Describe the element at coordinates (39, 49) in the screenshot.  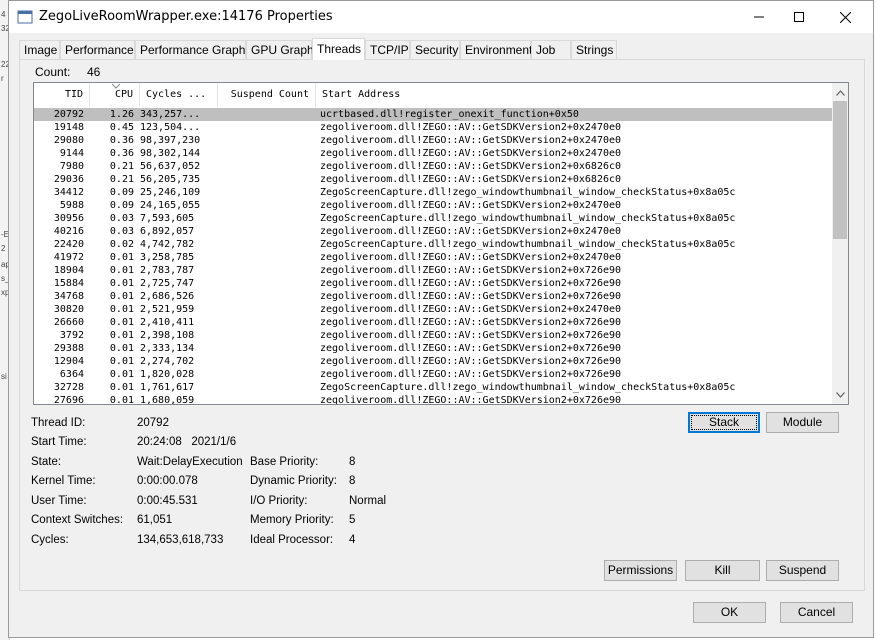
I see `tab-image: Image` at that location.